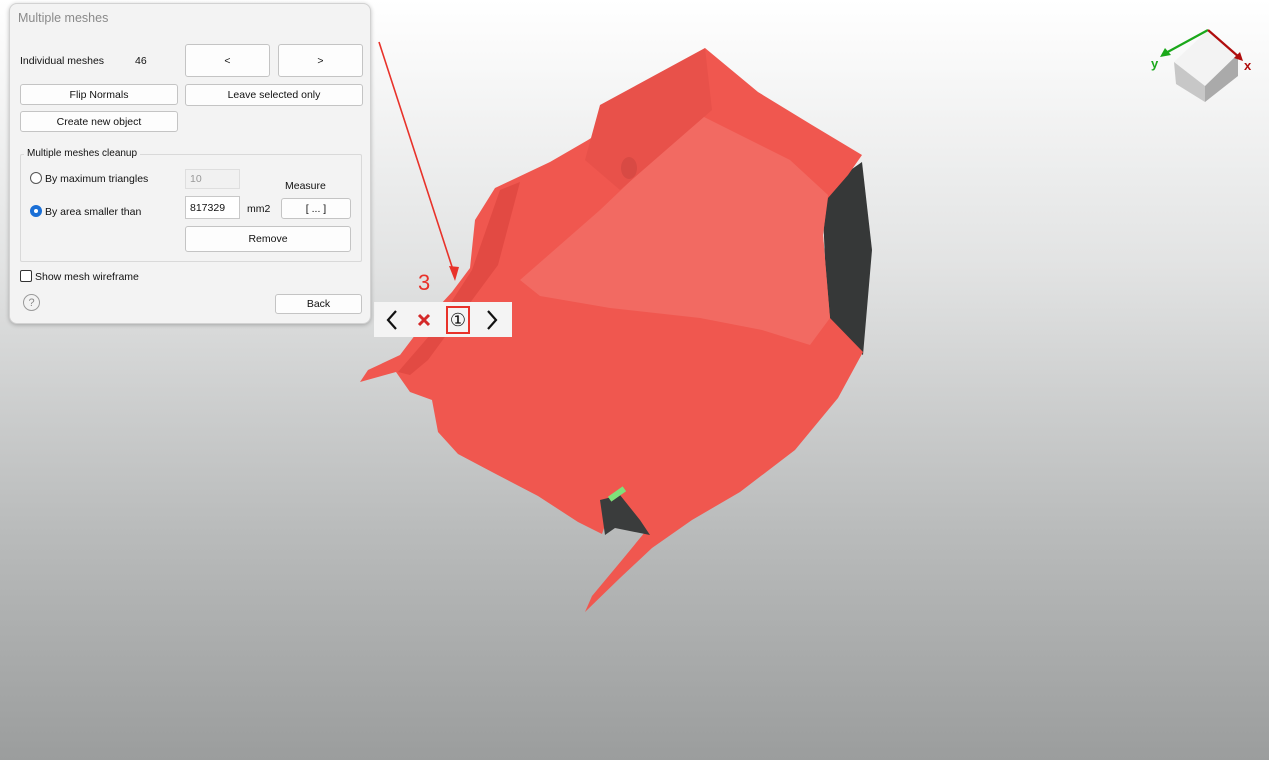 This screenshot has width=1269, height=760. What do you see at coordinates (63, 18) in the screenshot?
I see `panel-title: Multiple meshes` at bounding box center [63, 18].